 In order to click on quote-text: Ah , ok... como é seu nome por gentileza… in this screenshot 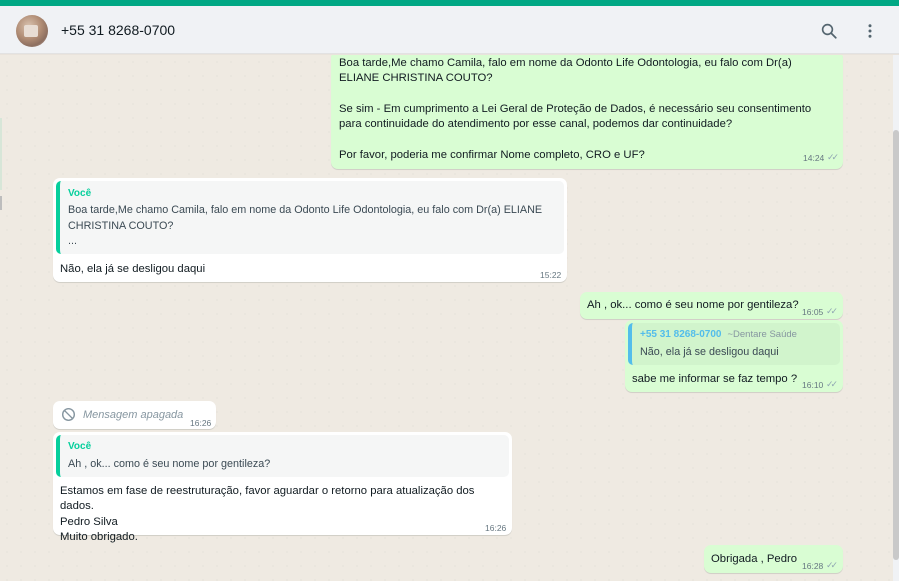, I will do `click(169, 464)`.